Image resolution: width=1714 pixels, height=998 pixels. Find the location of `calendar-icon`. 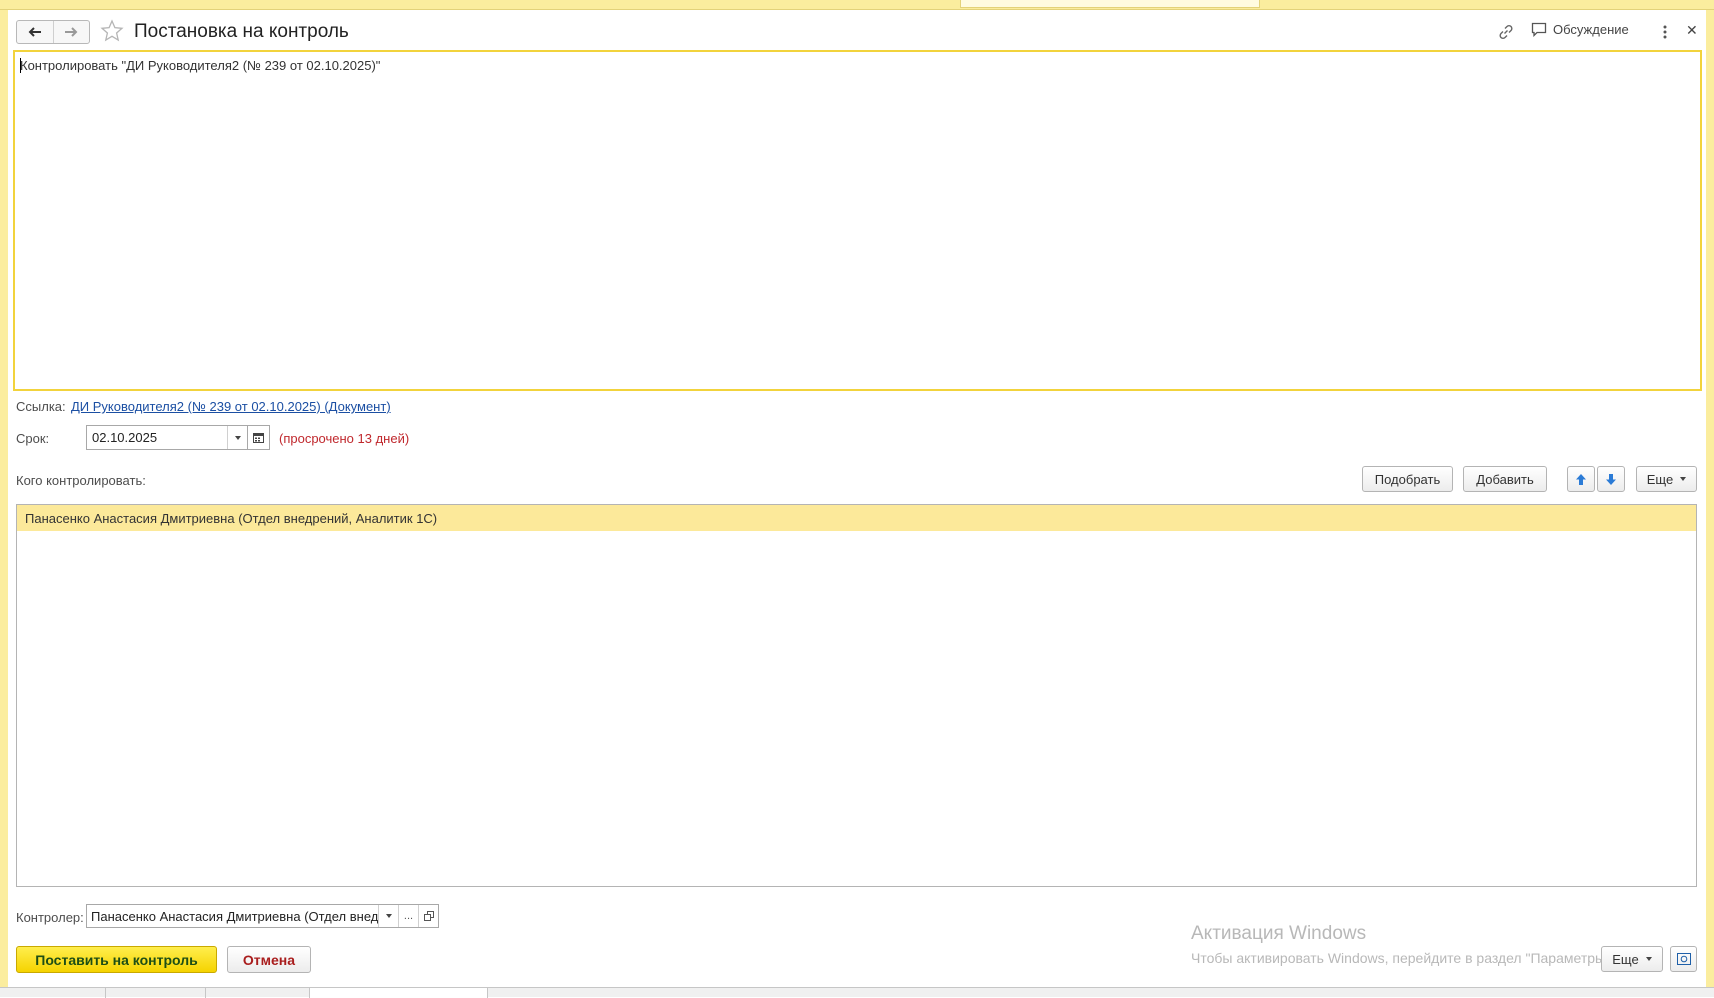

calendar-icon is located at coordinates (258, 438).